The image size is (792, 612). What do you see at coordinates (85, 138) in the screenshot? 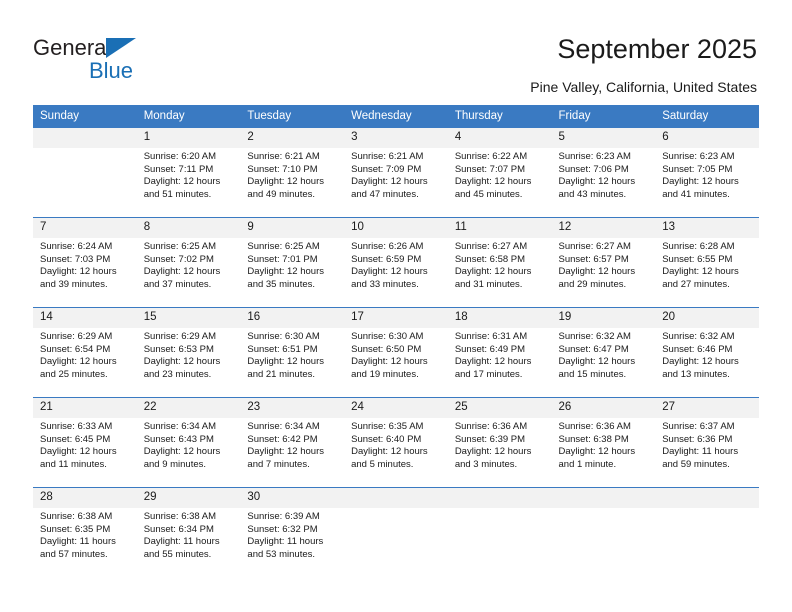
I see `day-number` at bounding box center [85, 138].